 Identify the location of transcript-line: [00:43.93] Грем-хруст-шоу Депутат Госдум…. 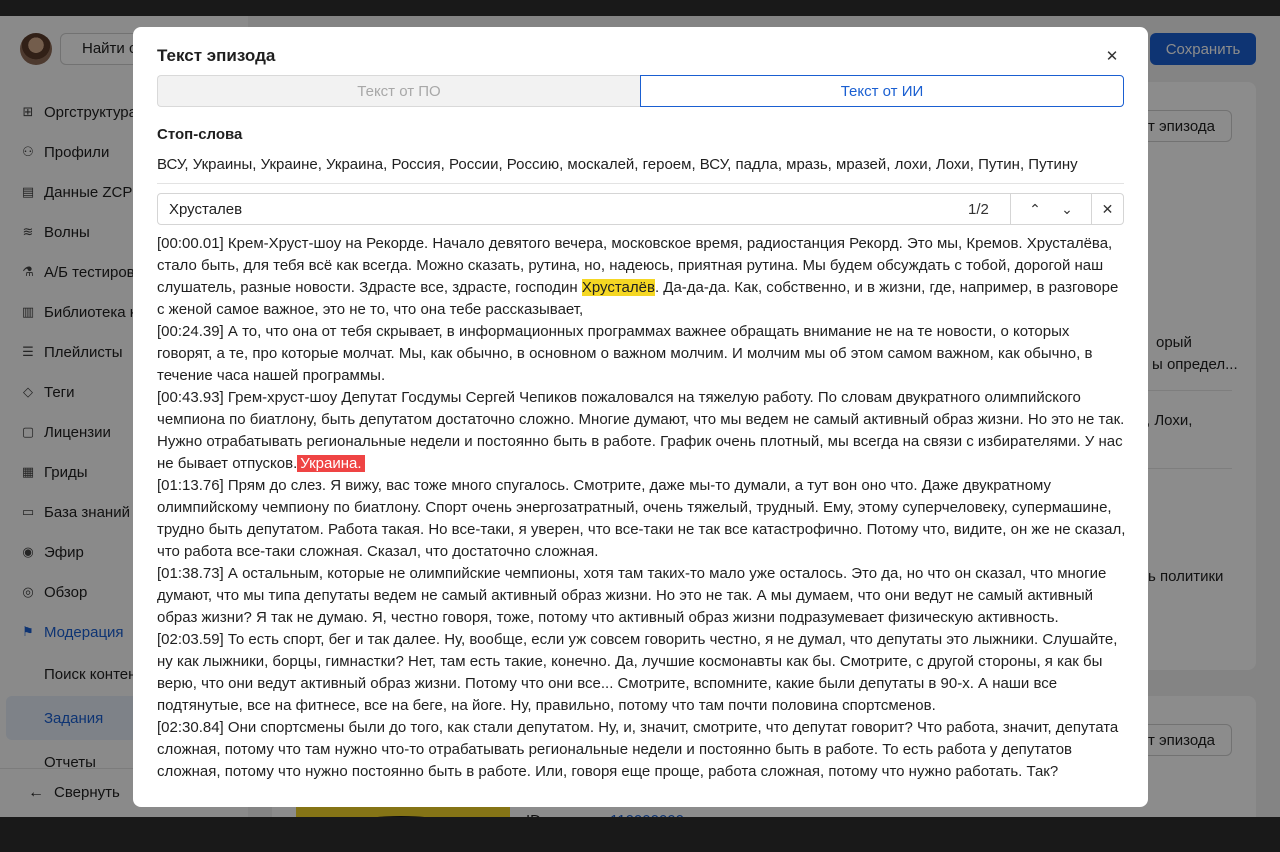
(641, 430).